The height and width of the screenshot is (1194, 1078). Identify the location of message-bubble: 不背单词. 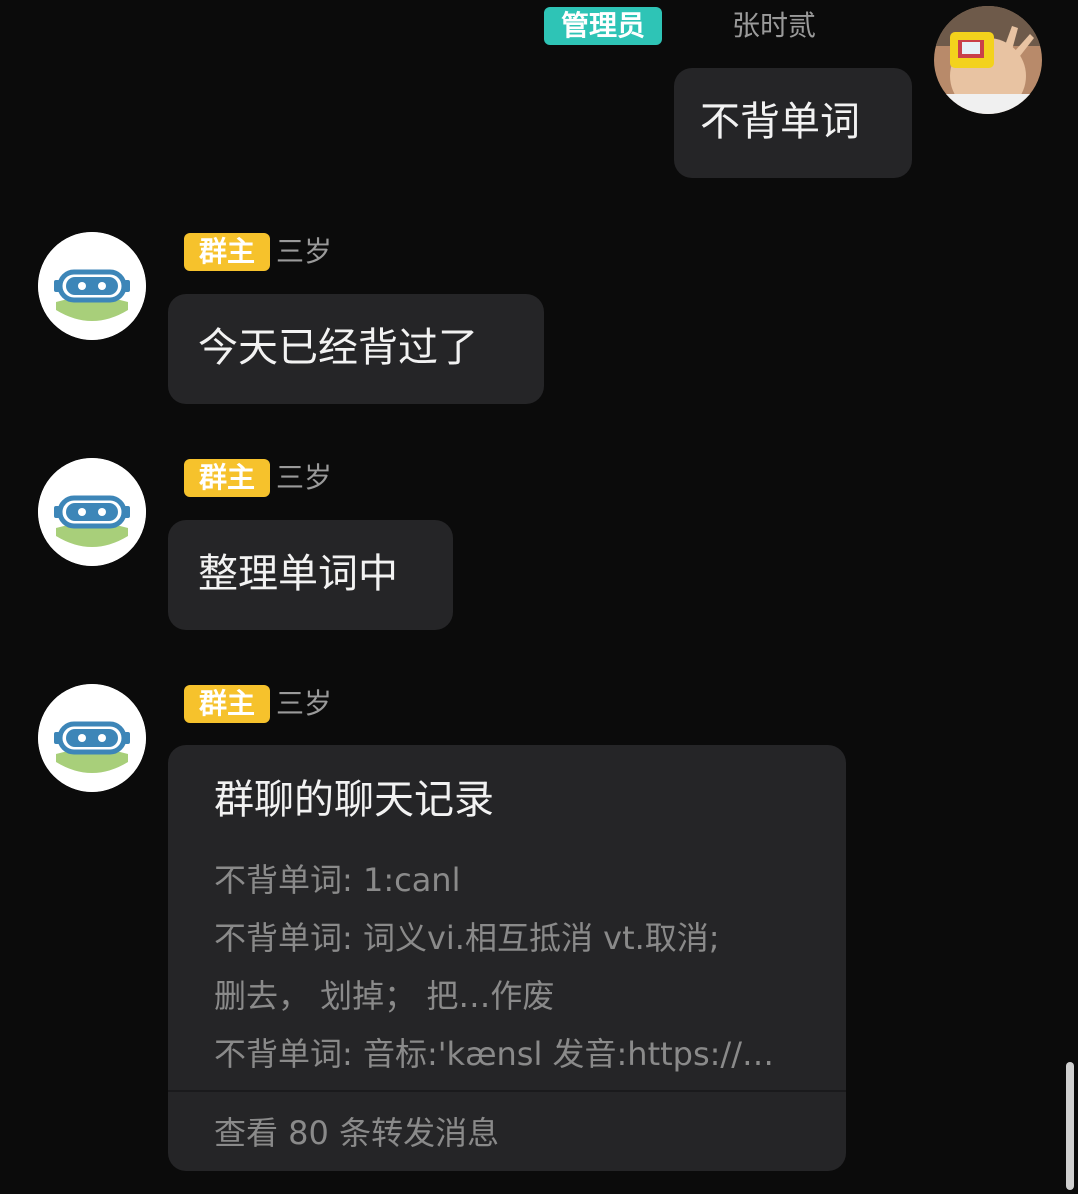
(793, 123).